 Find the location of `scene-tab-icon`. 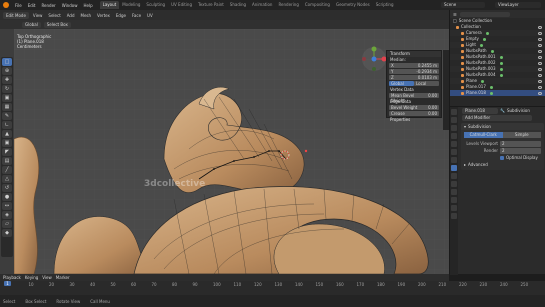

scene-tab-icon is located at coordinates (454, 144).